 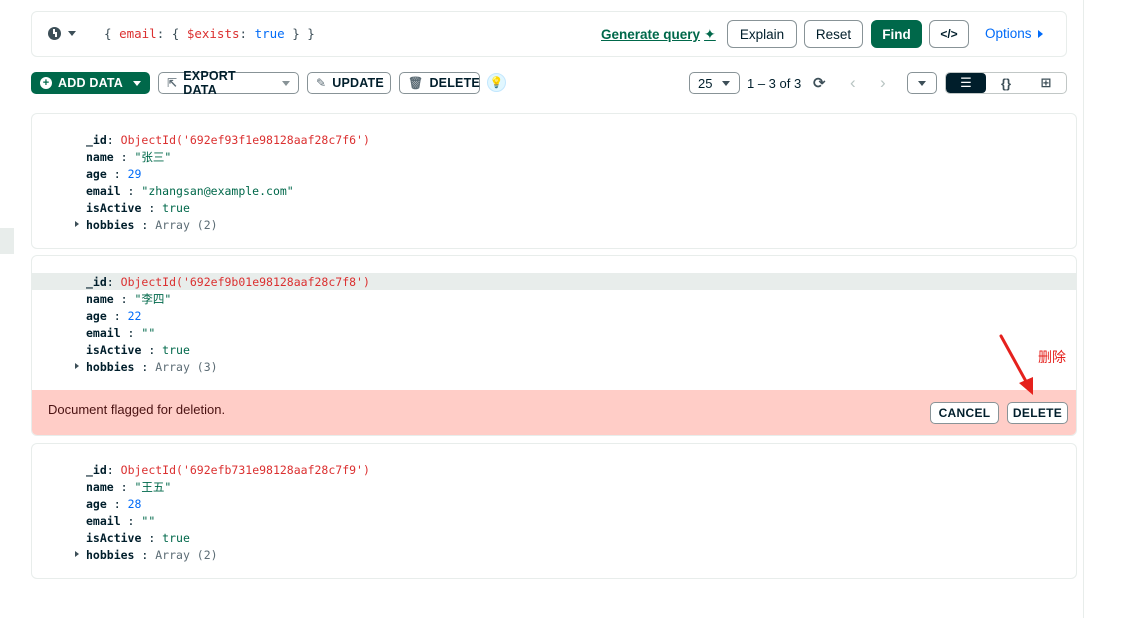 I want to click on field-email: email : "zhangsan@example.com", so click(x=190, y=190).